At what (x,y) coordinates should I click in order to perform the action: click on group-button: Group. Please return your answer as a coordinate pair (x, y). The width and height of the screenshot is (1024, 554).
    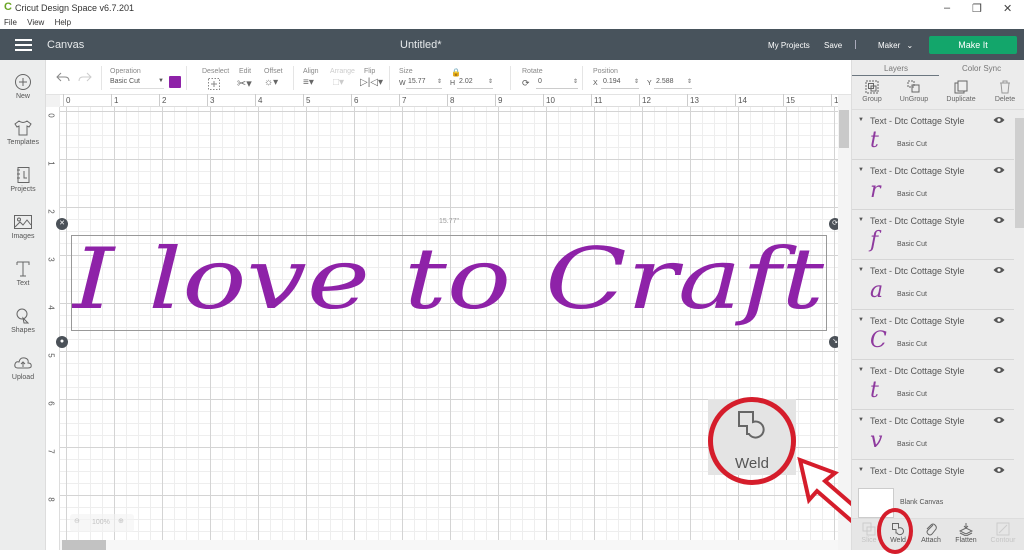
    Looking at the image, I should click on (872, 91).